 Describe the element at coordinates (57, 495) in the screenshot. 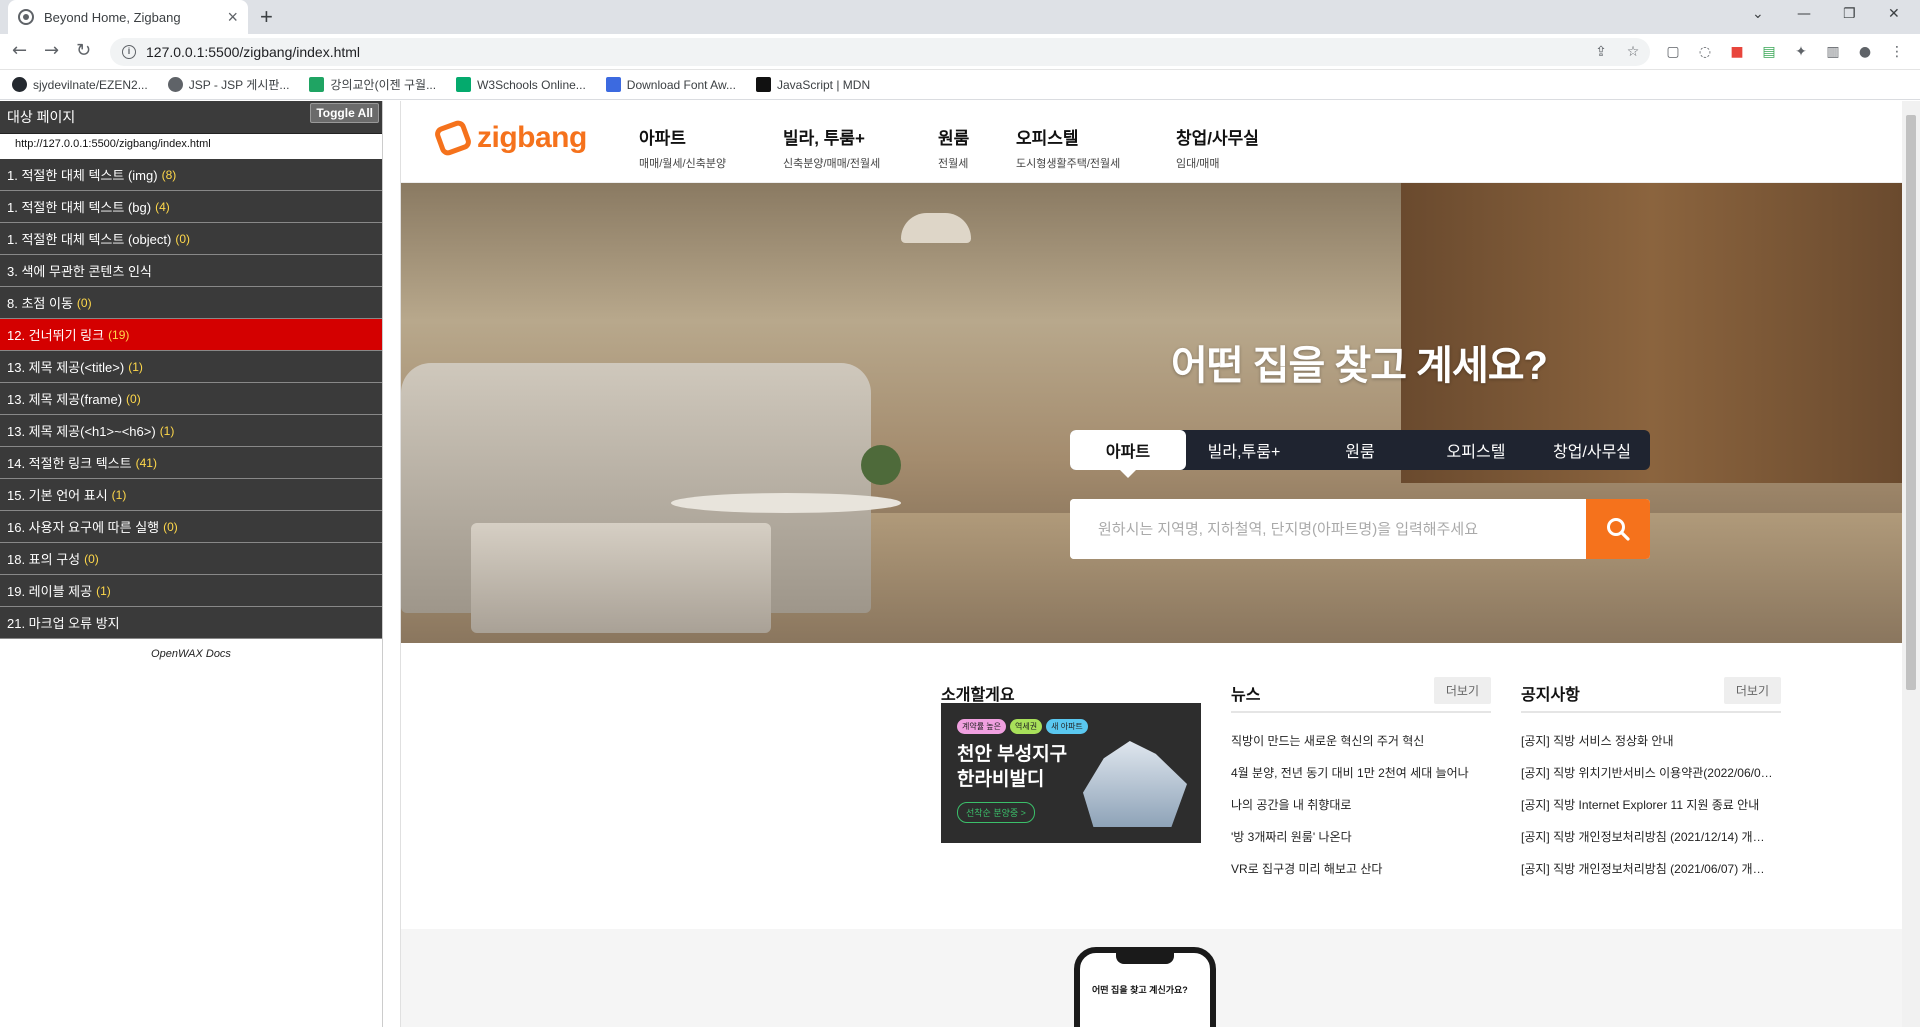

I see `panel-item-label: 15. 기본 언어 표시` at that location.